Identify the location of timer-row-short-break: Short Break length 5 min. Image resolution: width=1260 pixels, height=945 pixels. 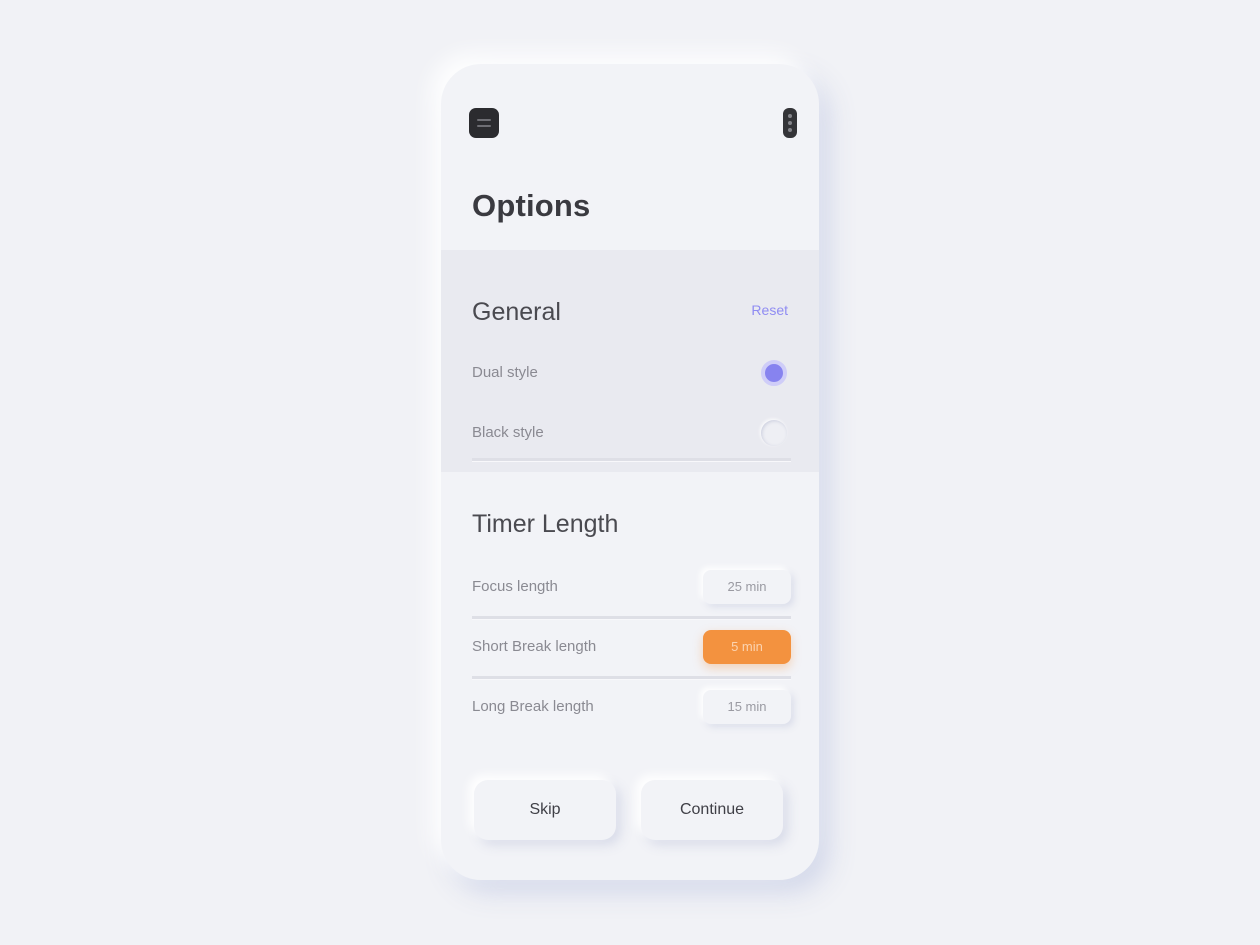
(631, 647).